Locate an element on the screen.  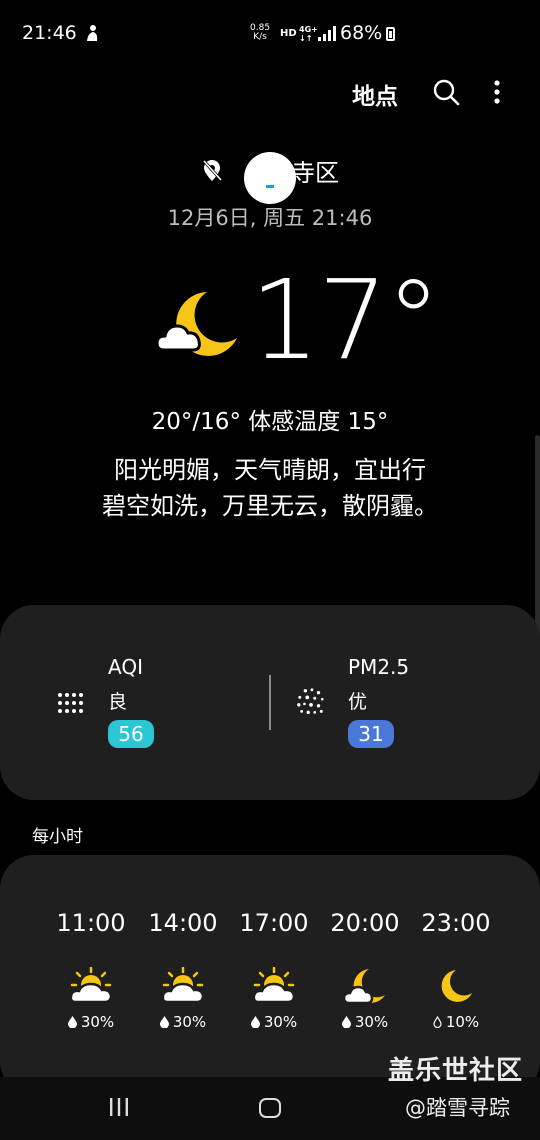
card-divider is located at coordinates (270, 702).